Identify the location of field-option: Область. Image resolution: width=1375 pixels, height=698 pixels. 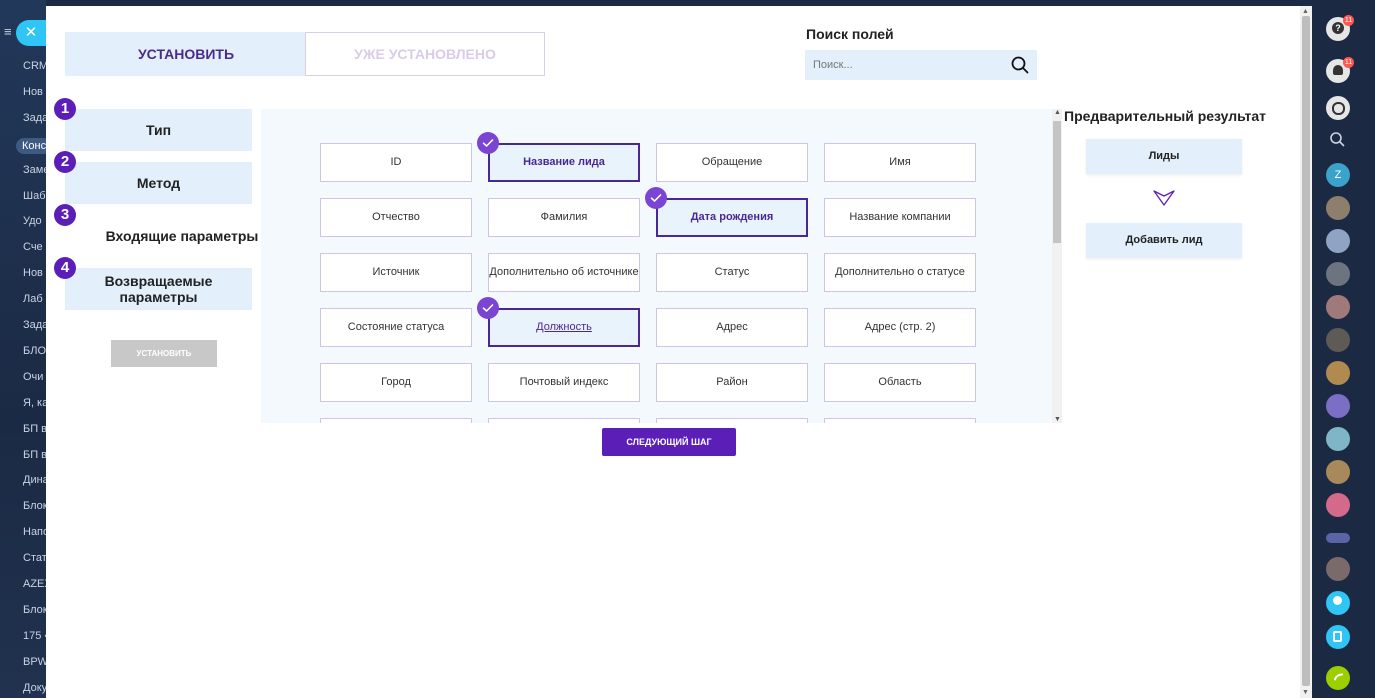
(900, 382).